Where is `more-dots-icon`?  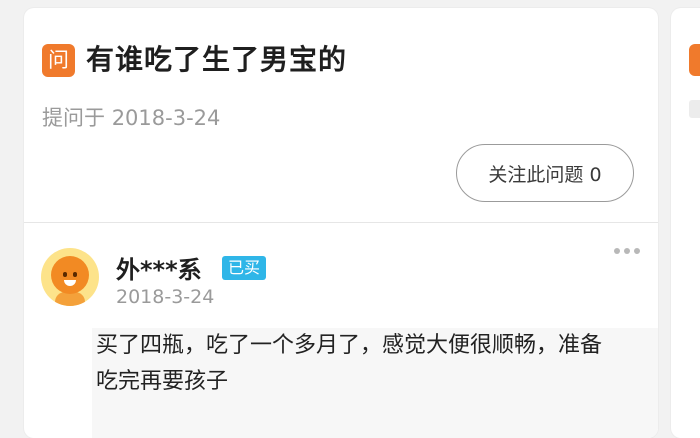 more-dots-icon is located at coordinates (627, 251).